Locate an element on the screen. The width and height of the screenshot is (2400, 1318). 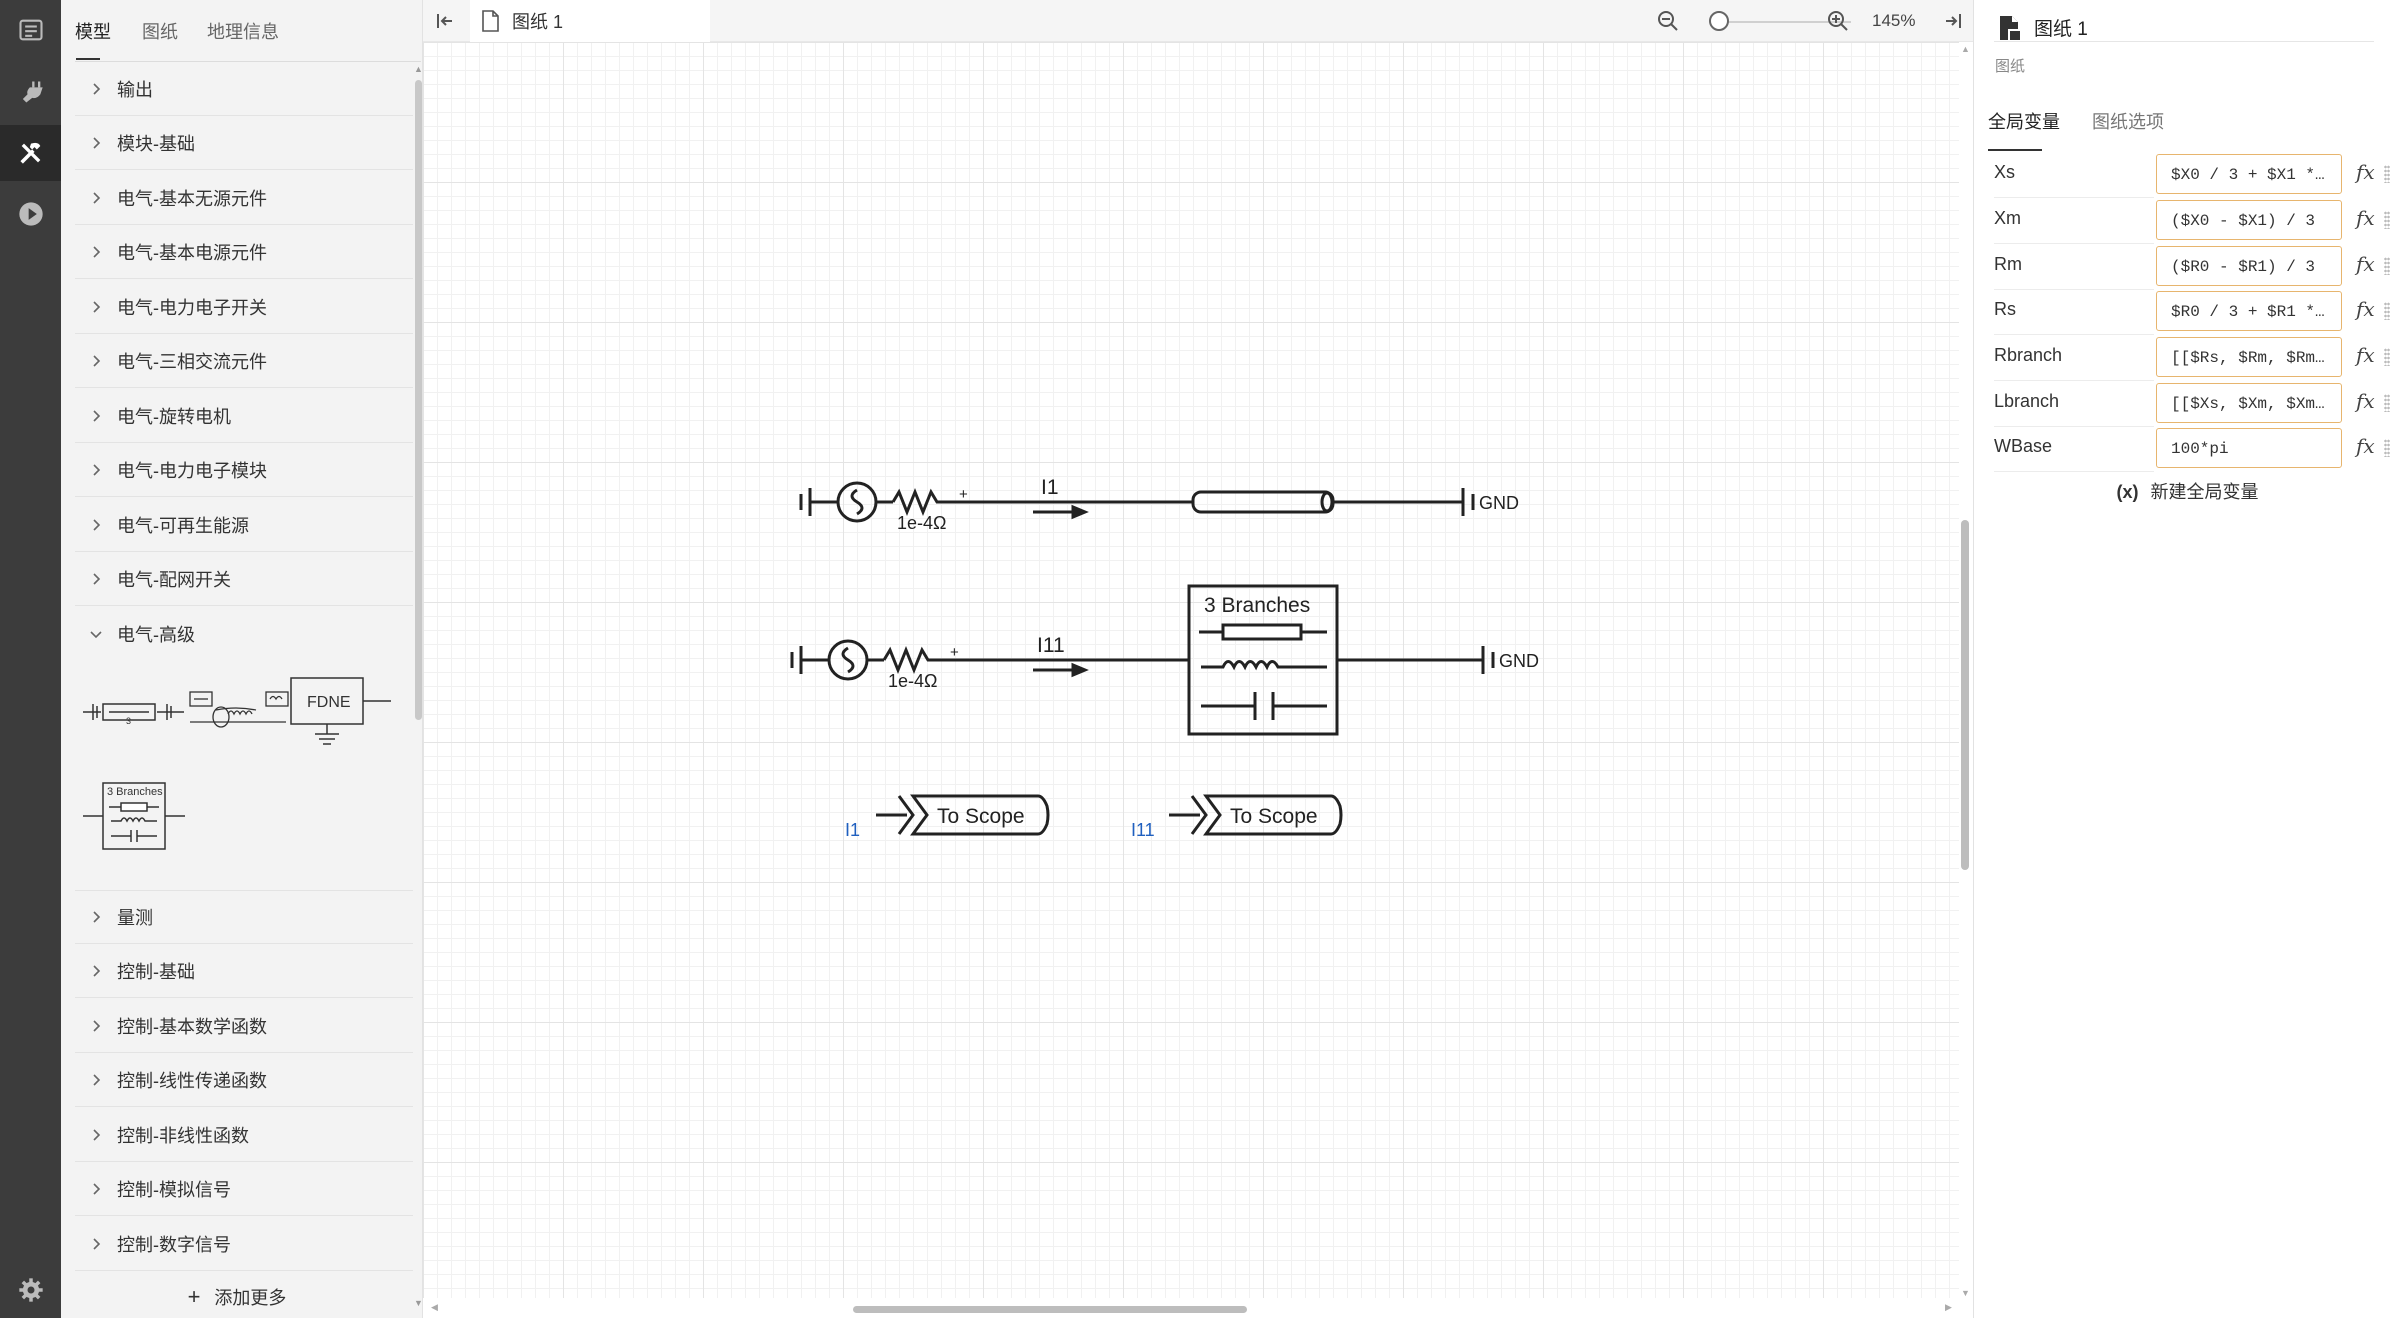
scroll-down-arrow: ▼ is located at coordinates (418, 1303).